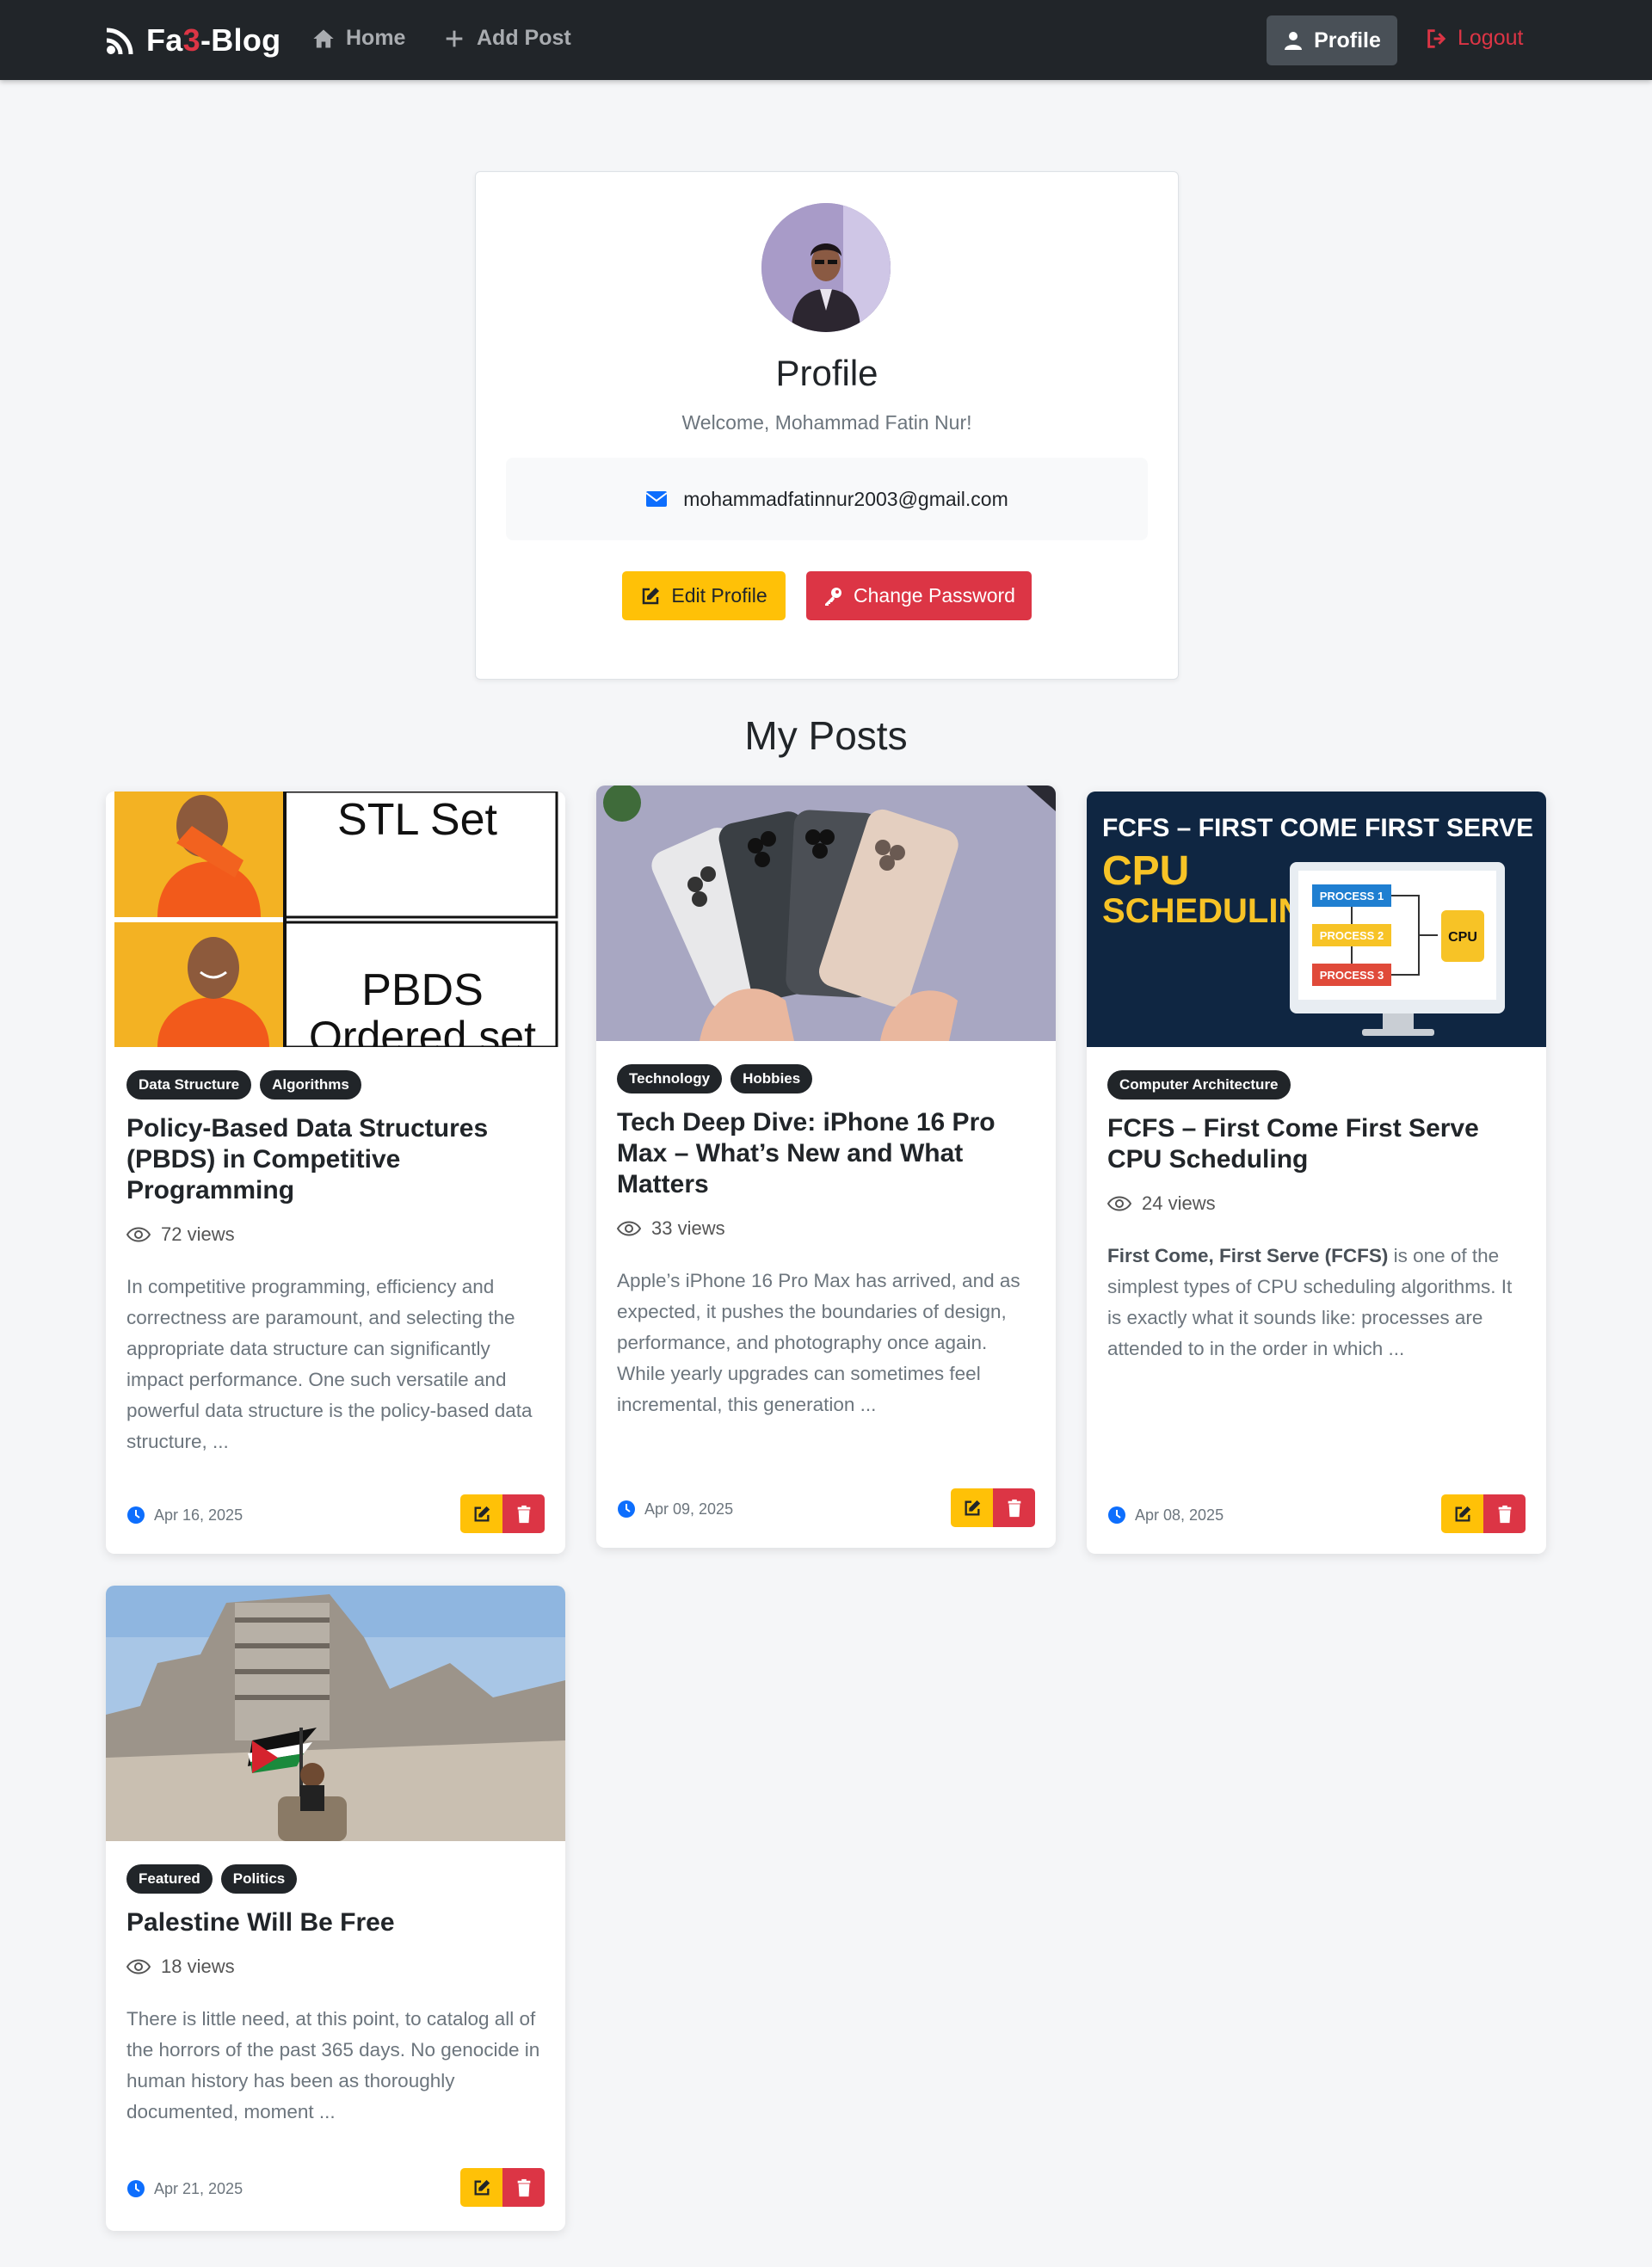 This screenshot has height=2267, width=1652. I want to click on logout-icon, so click(1436, 38).